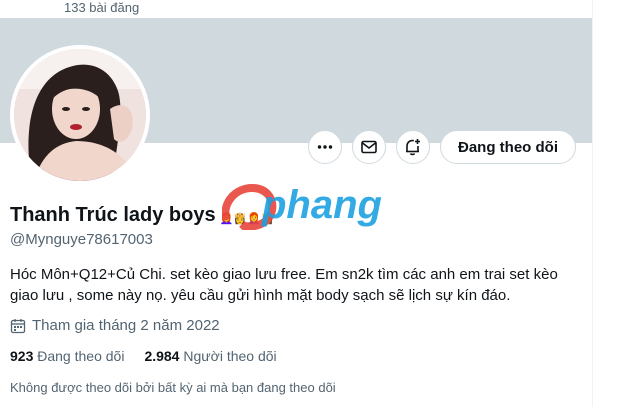  I want to click on notifications-button, so click(413, 147).